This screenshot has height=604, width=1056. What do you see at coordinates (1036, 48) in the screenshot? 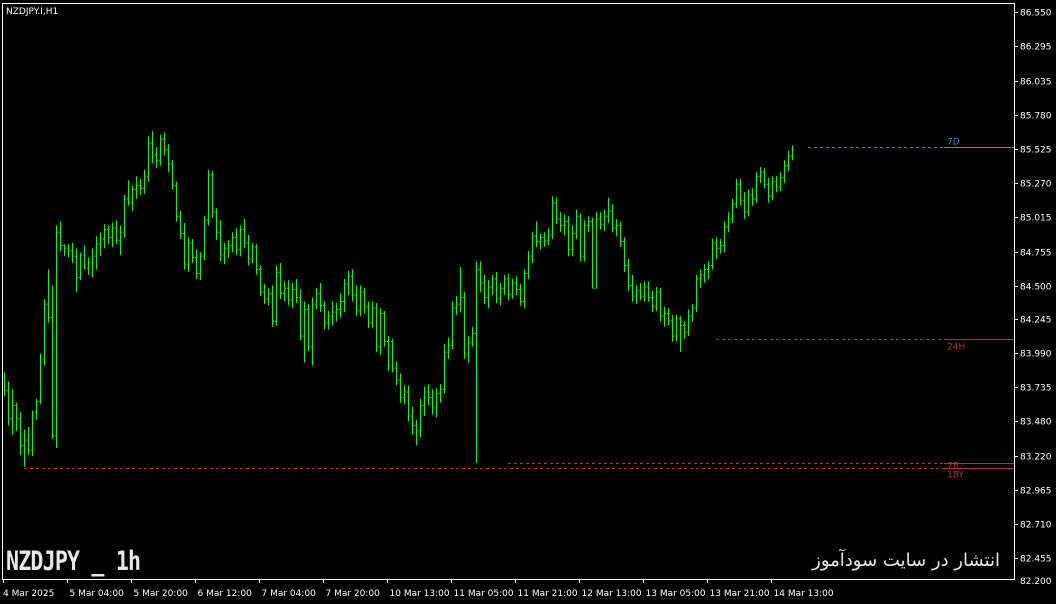
I see `y-tick-label: 86.295` at bounding box center [1036, 48].